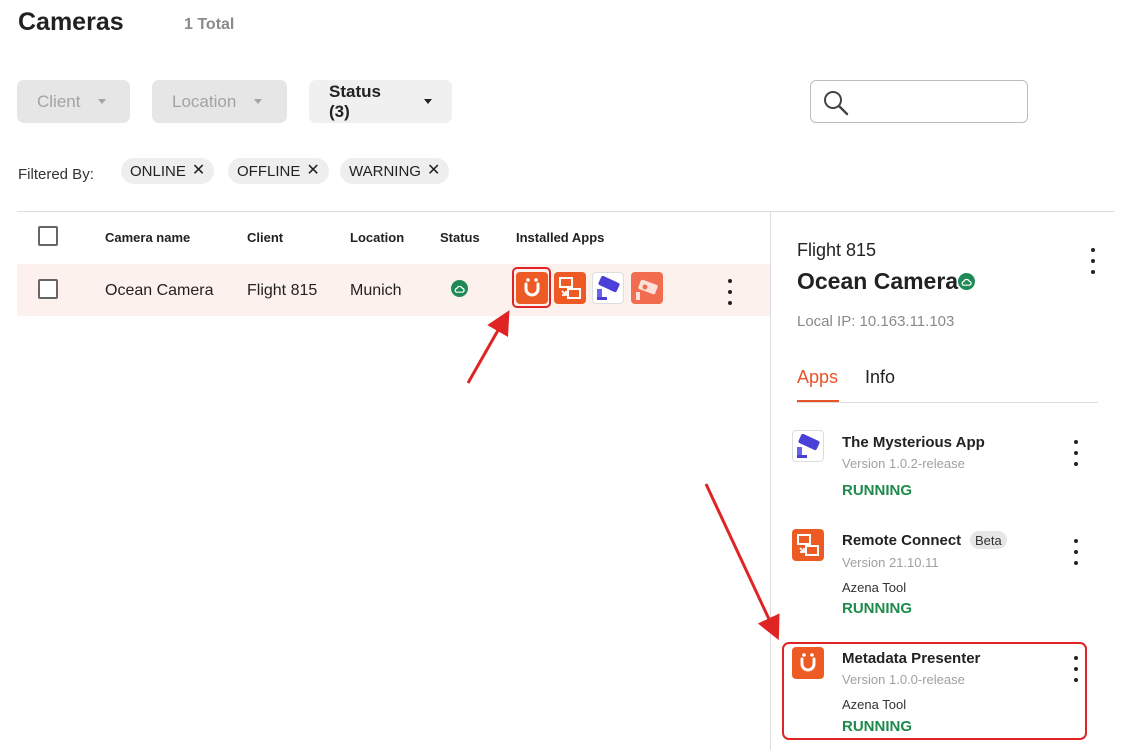 Image resolution: width=1132 pixels, height=750 pixels. What do you see at coordinates (488, 347) in the screenshot?
I see `arrow-to-installed-app` at bounding box center [488, 347].